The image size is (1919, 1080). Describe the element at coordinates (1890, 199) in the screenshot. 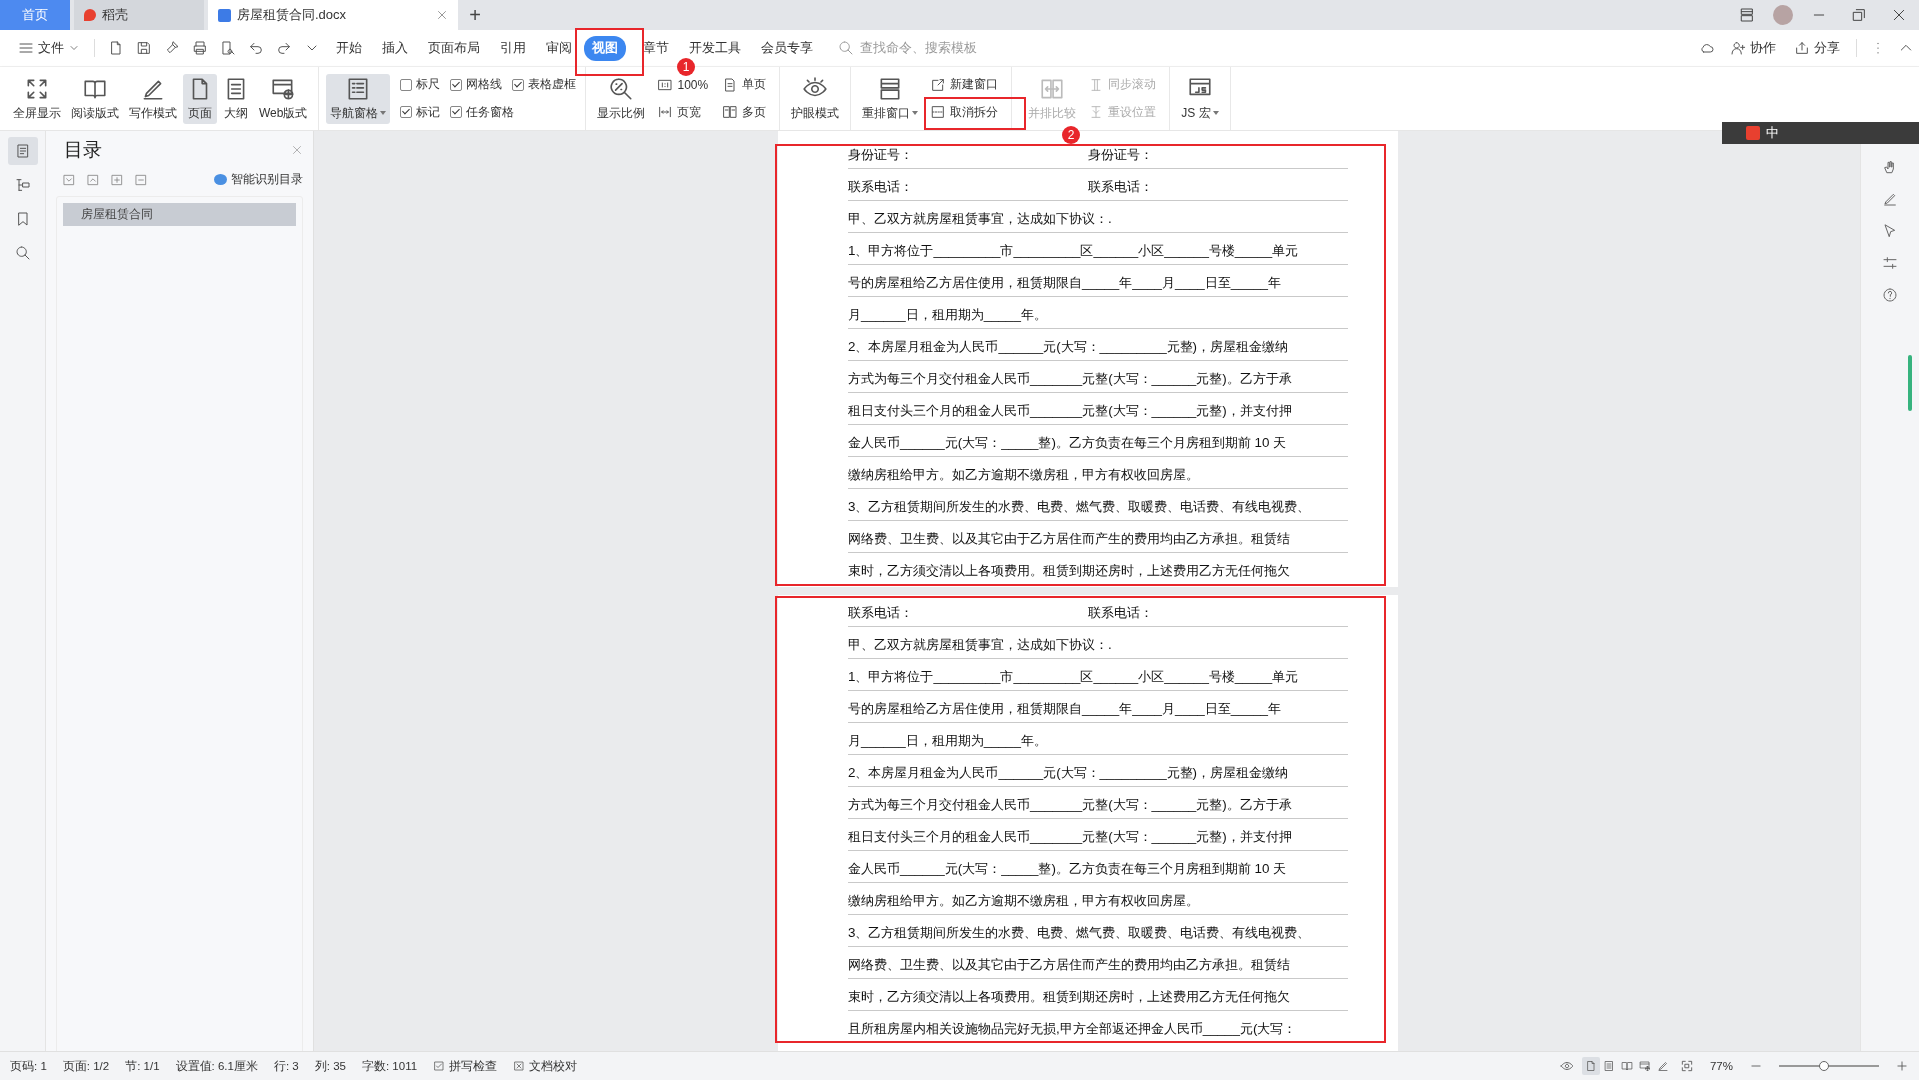

I see `pen-icon` at that location.